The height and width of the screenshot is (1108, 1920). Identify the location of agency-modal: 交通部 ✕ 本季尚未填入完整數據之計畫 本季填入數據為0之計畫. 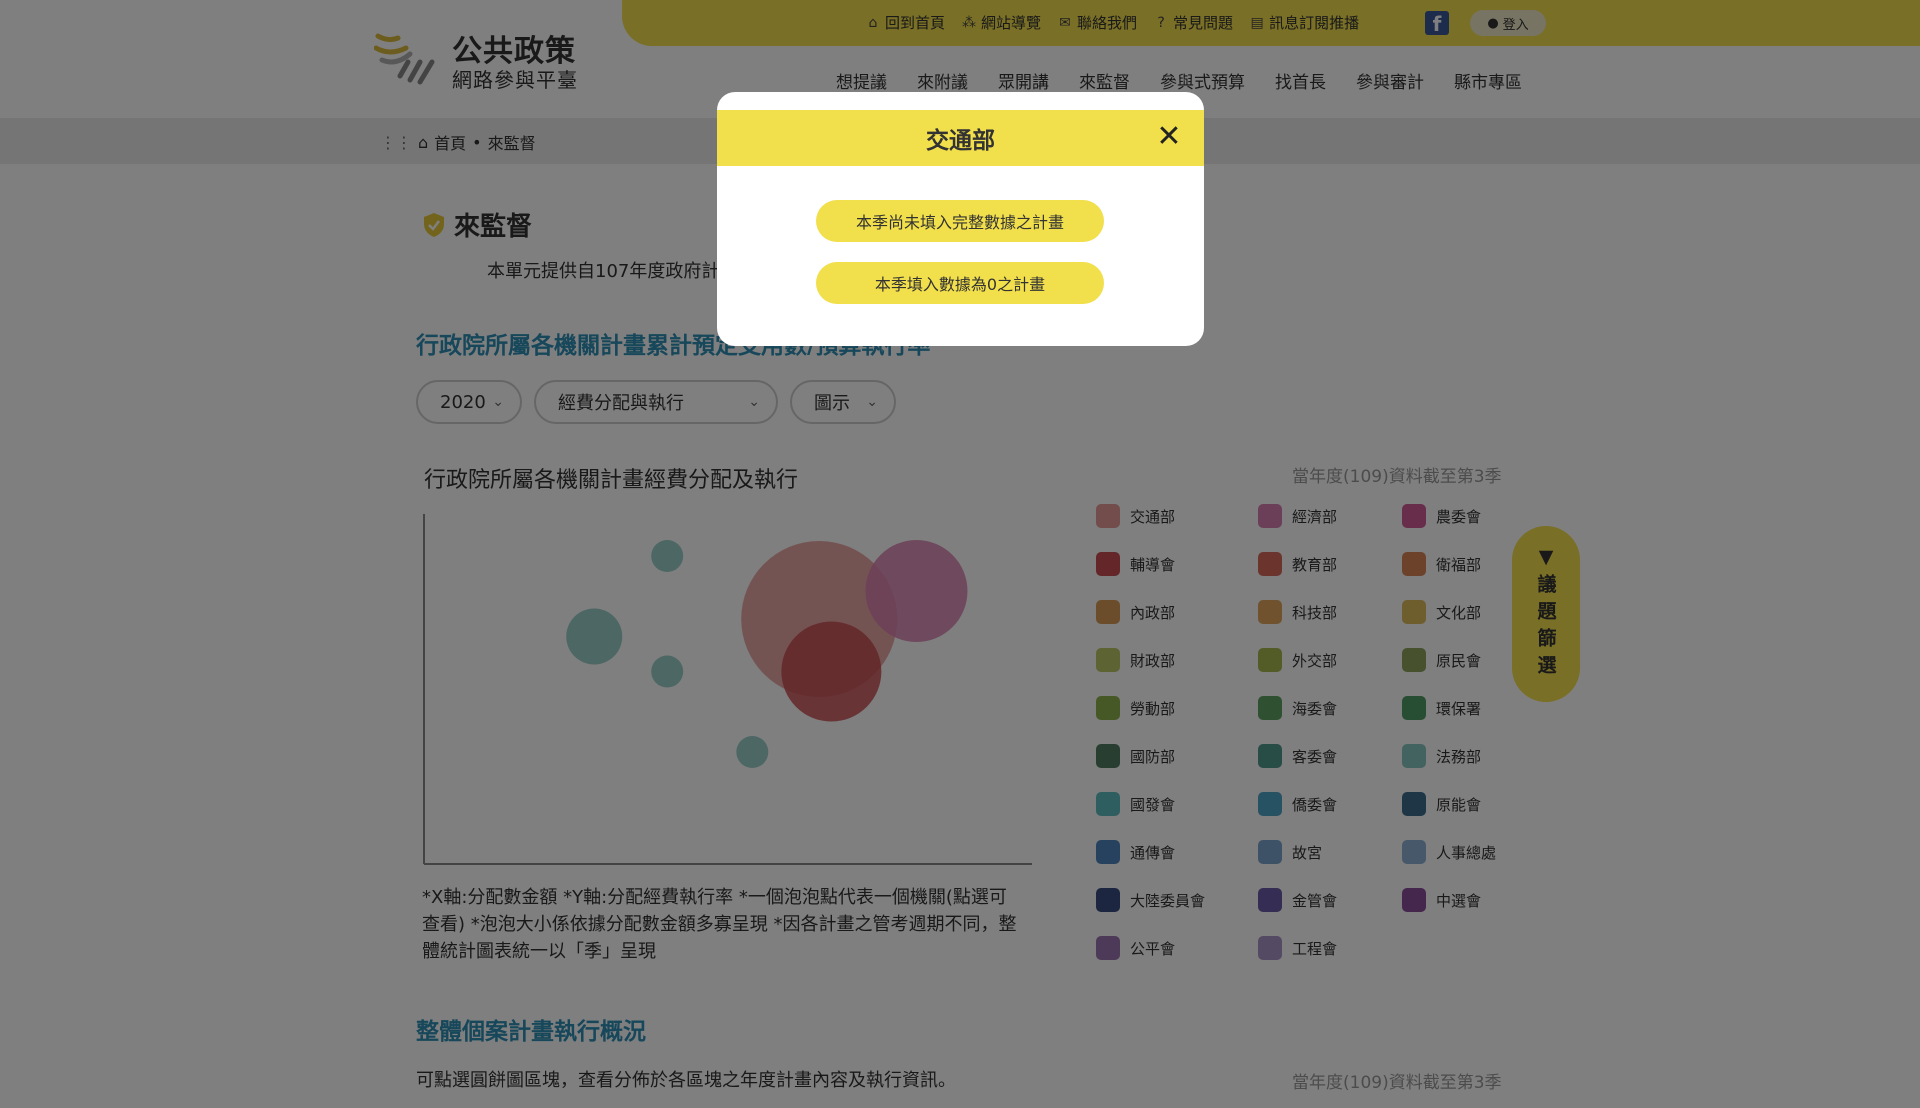
(960, 219).